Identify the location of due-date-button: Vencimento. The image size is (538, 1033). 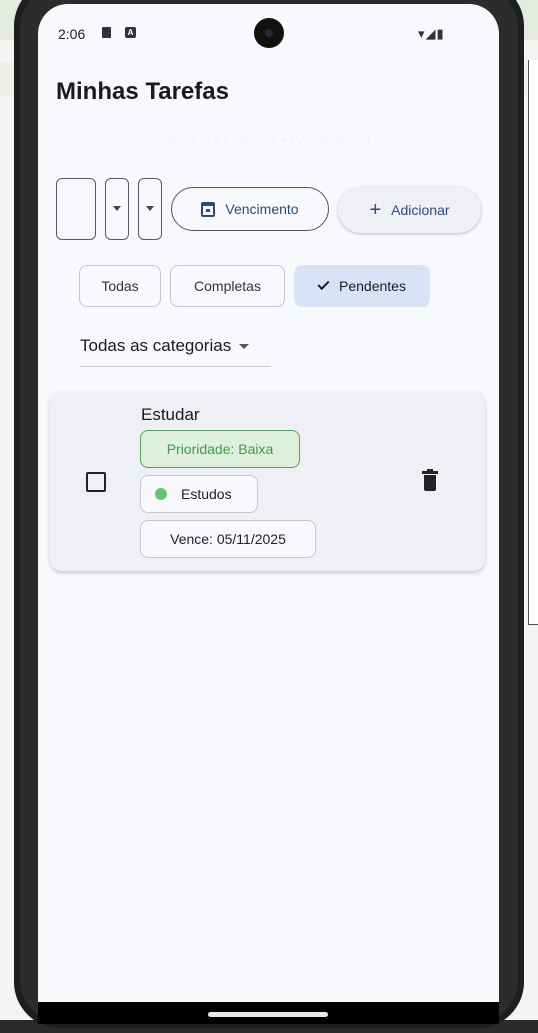
(250, 209).